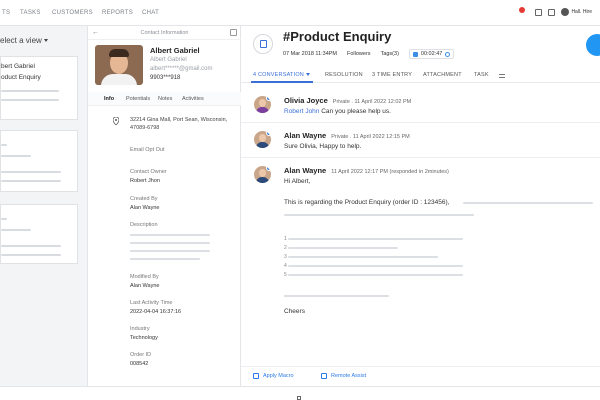 The height and width of the screenshot is (400, 600). What do you see at coordinates (21, 40) in the screenshot?
I see `view-selector-label: elect a view` at bounding box center [21, 40].